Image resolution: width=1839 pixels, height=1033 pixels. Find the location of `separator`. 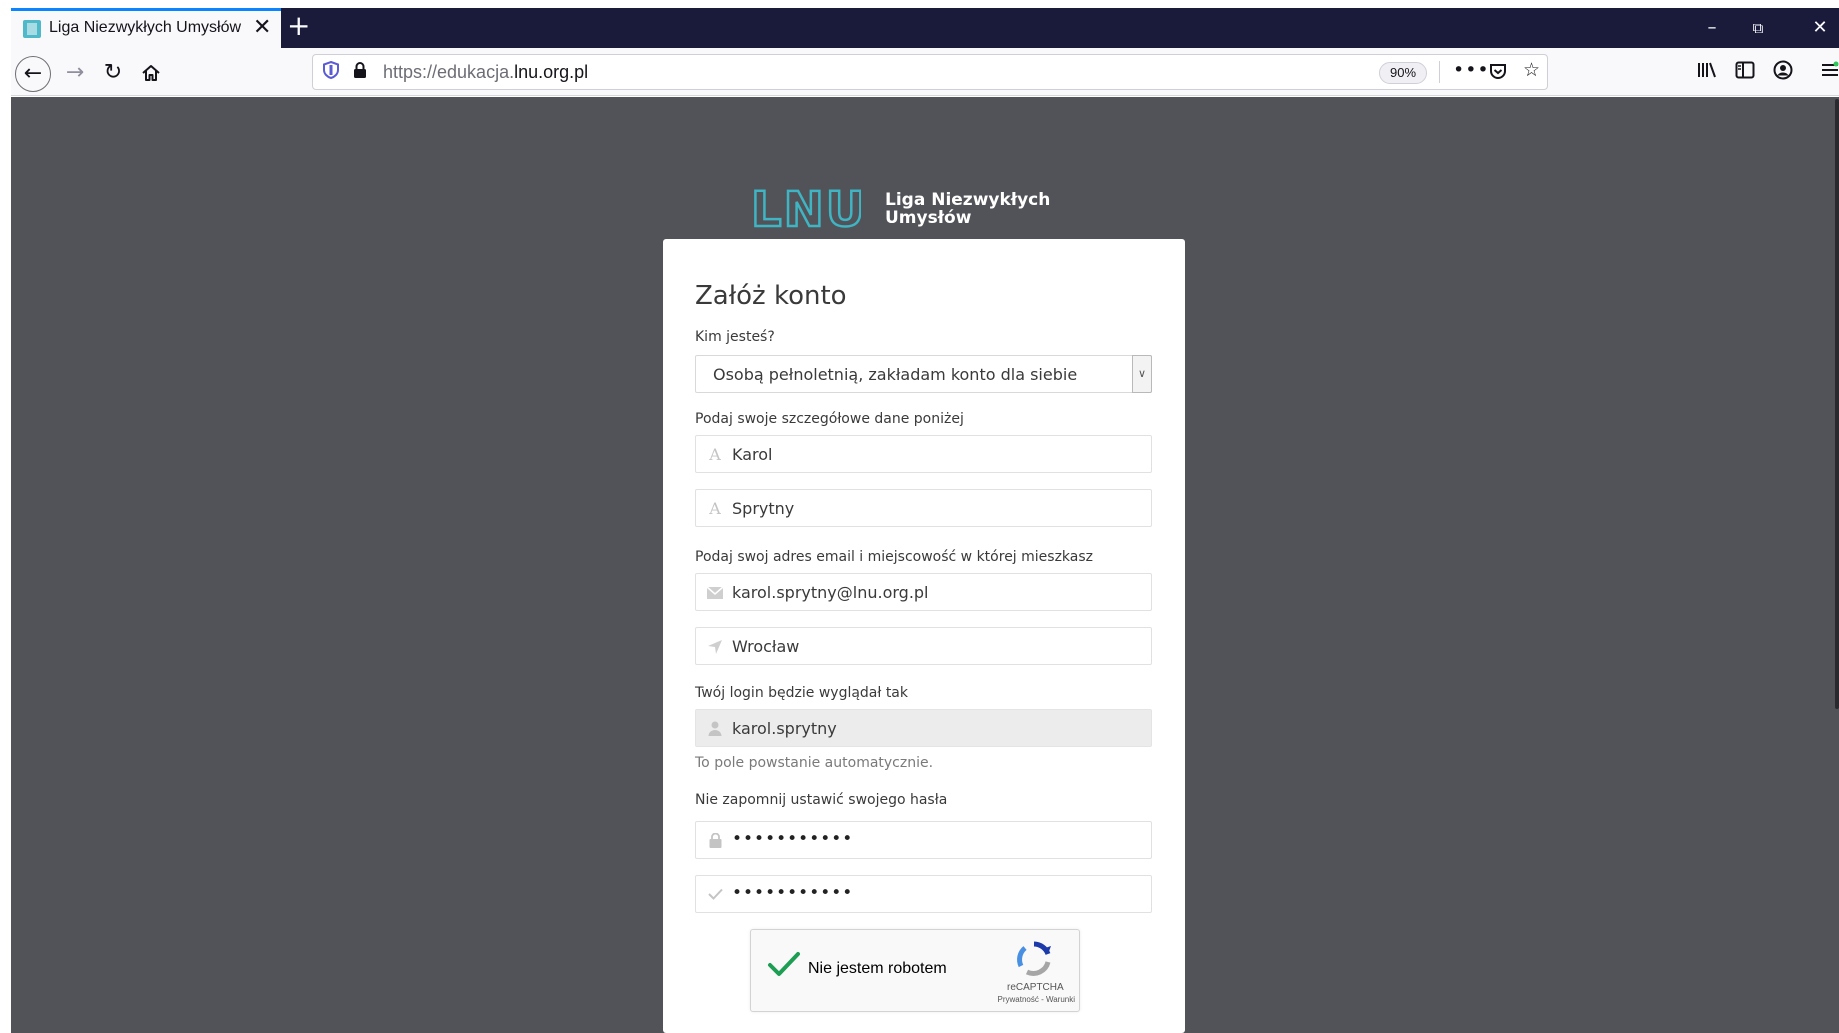

separator is located at coordinates (1439, 72).